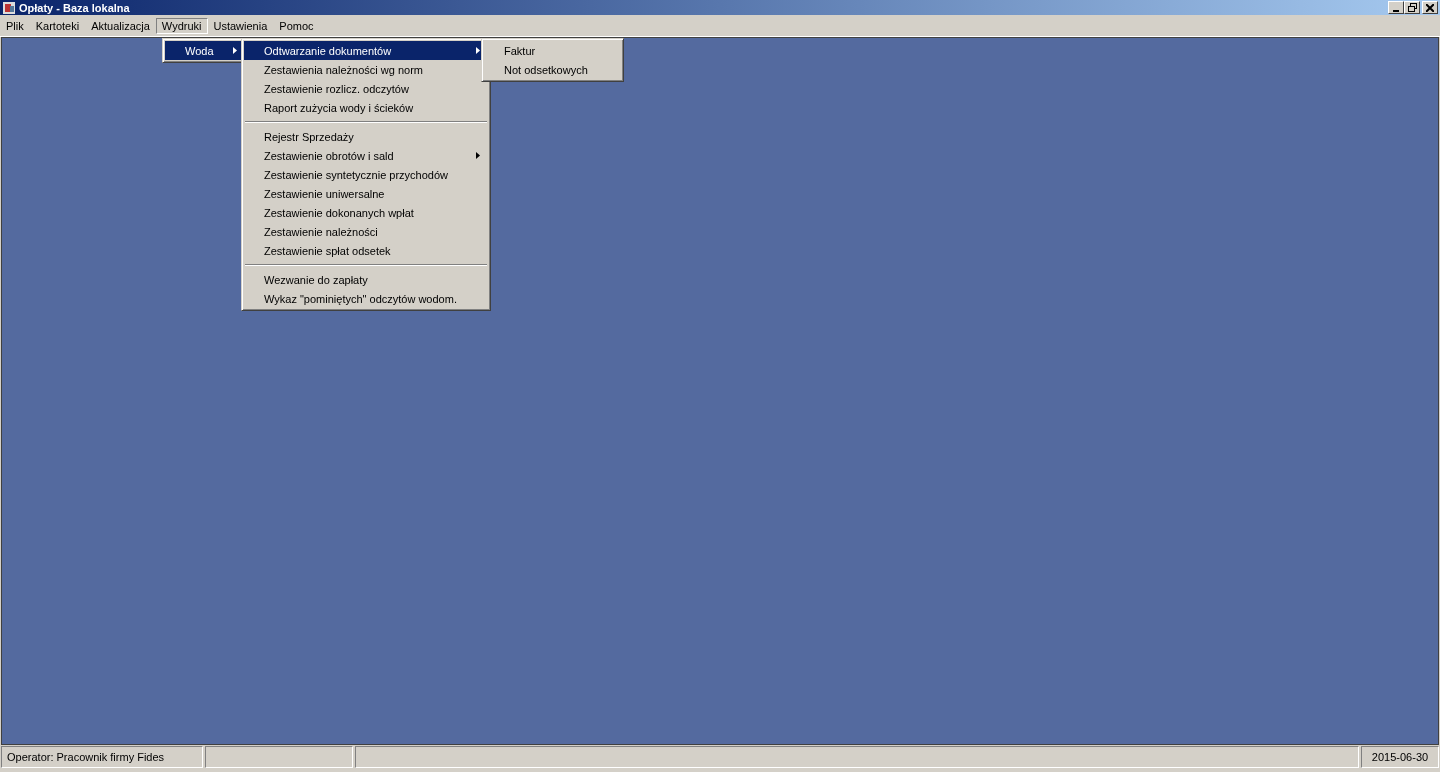 The height and width of the screenshot is (772, 1440). Describe the element at coordinates (74, 7) in the screenshot. I see `window-title: Opłaty - Baza lokalna` at that location.